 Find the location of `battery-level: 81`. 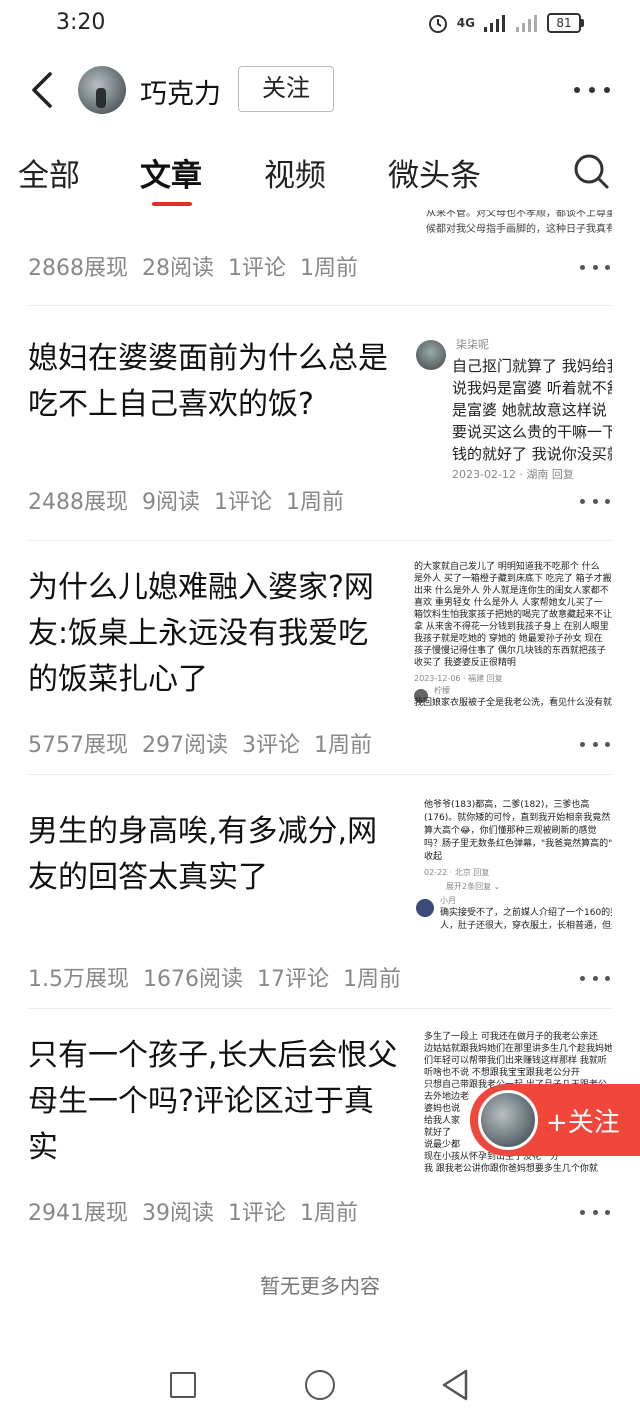

battery-level: 81 is located at coordinates (564, 23).